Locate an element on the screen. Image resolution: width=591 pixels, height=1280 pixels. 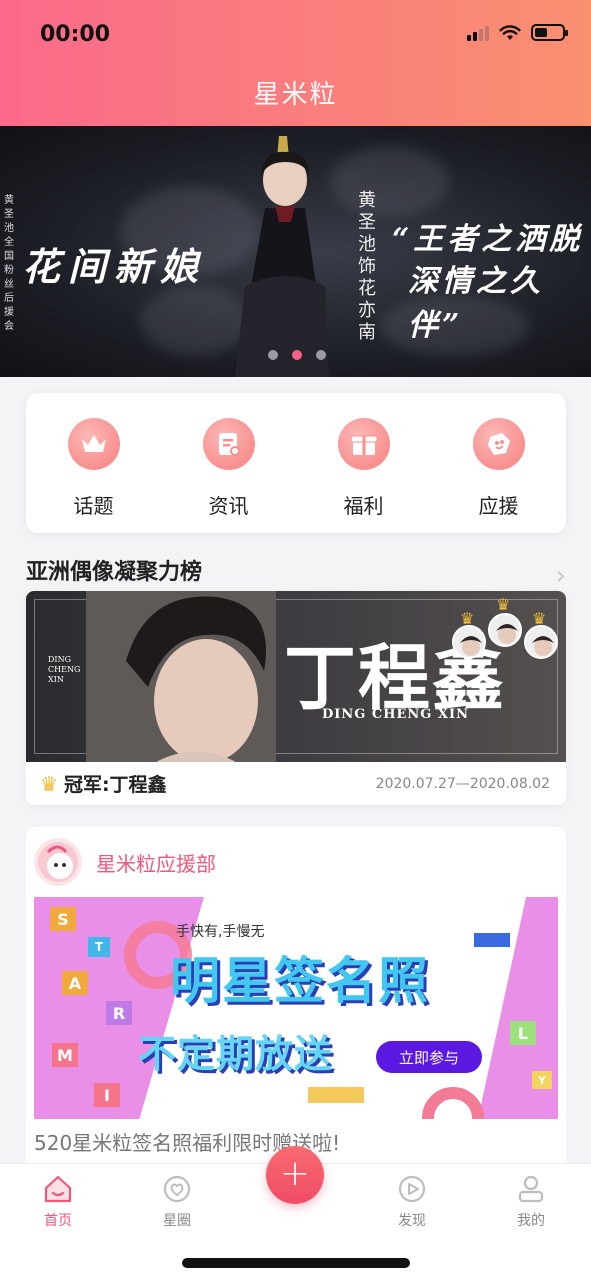
tab-profile: 我的 is located at coordinates (531, 1202).